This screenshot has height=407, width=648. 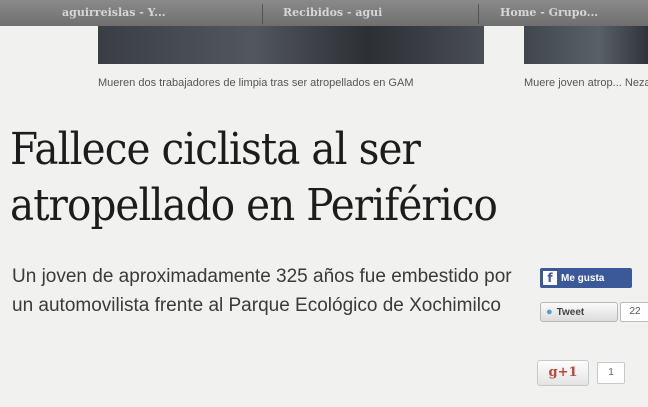 I want to click on headline-line-2: atropellado en Periférico, so click(x=254, y=205).